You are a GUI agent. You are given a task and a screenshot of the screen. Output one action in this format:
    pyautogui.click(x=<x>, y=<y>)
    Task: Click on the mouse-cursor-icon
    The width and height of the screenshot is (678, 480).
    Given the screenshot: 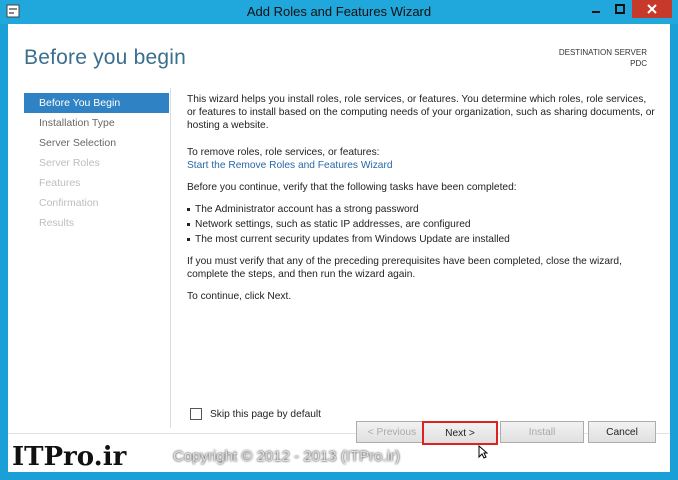 What is the action you would take?
    pyautogui.click(x=483, y=452)
    